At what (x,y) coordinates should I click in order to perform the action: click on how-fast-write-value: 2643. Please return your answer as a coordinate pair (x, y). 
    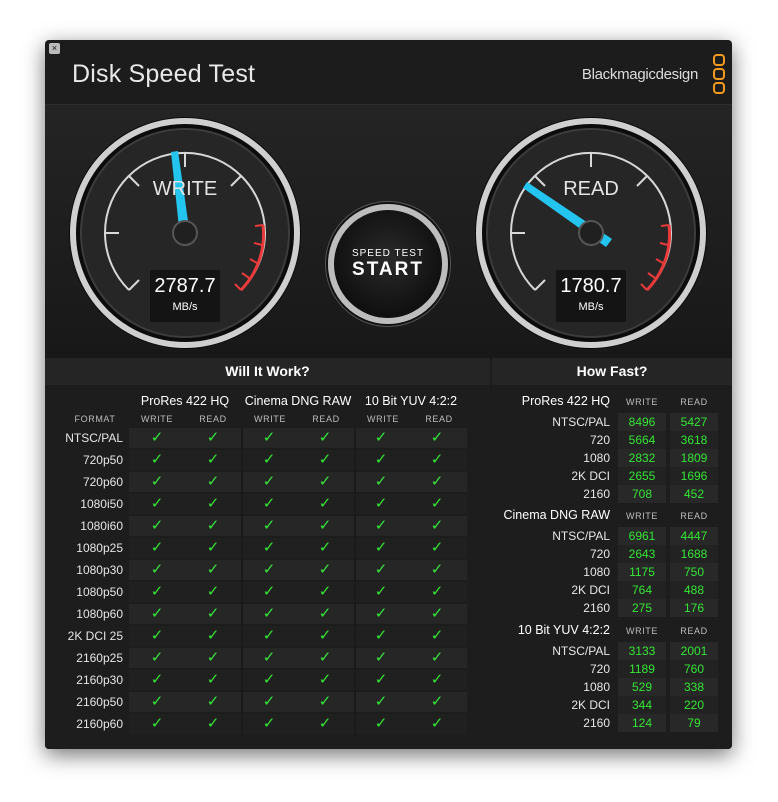
    Looking at the image, I should click on (642, 554).